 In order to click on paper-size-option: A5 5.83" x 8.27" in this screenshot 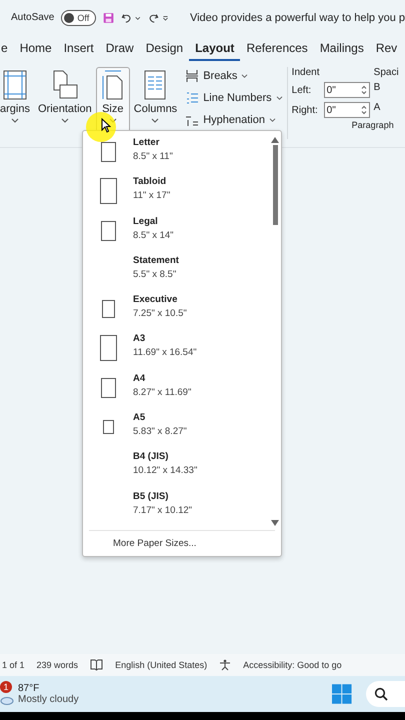, I will do `click(176, 432)`.